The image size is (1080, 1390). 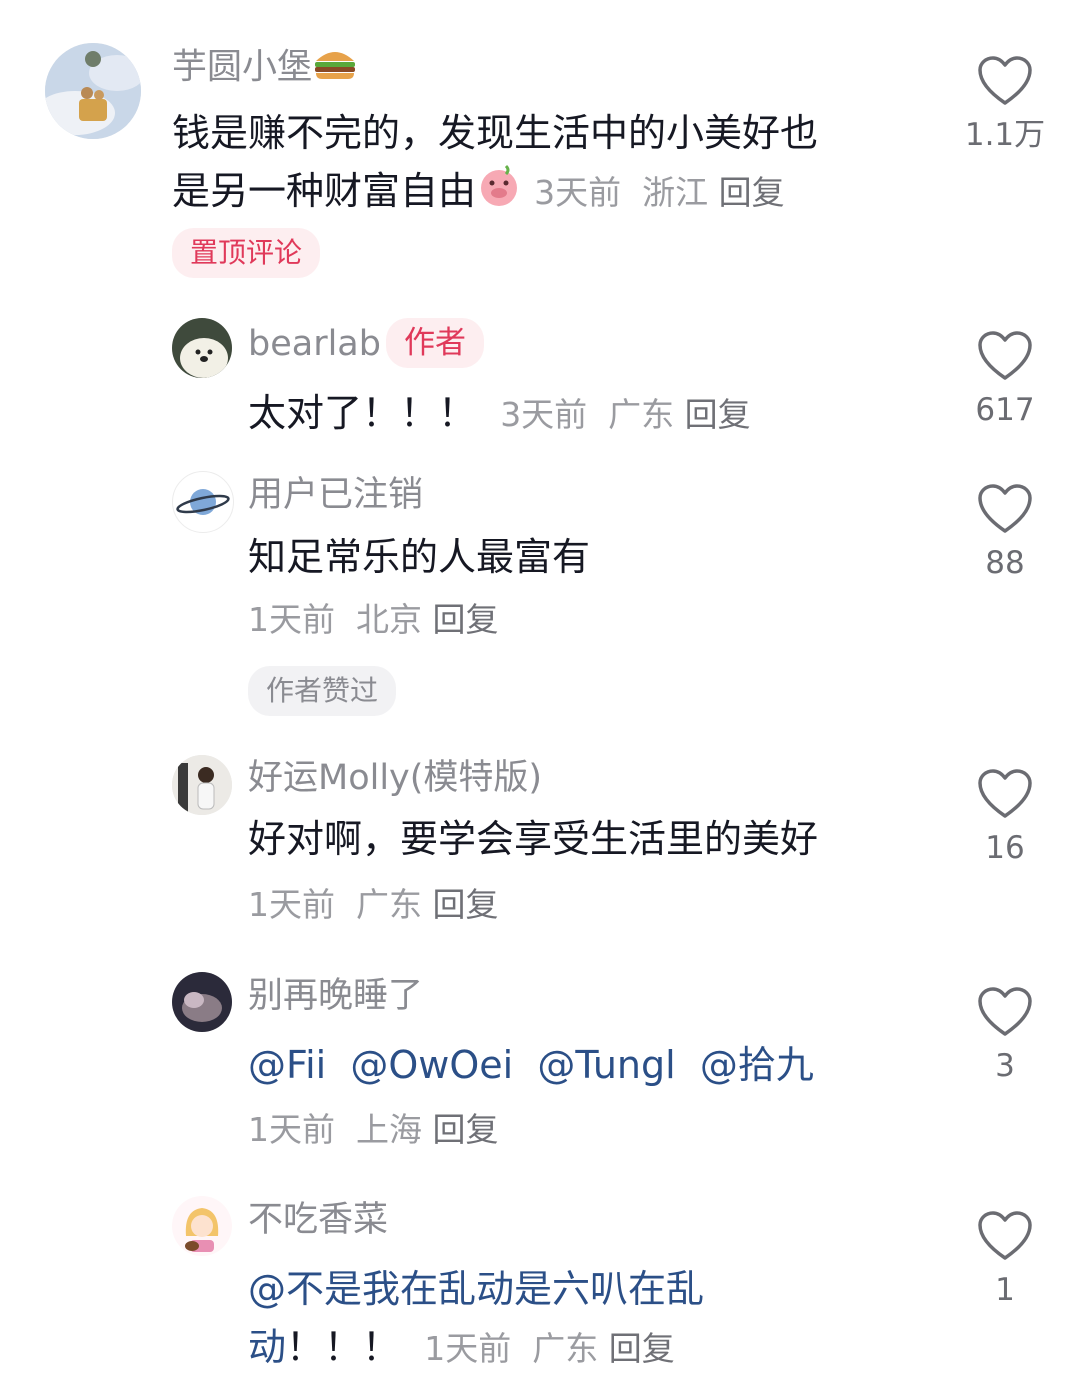 I want to click on mention-link: @拾九, so click(x=757, y=1065).